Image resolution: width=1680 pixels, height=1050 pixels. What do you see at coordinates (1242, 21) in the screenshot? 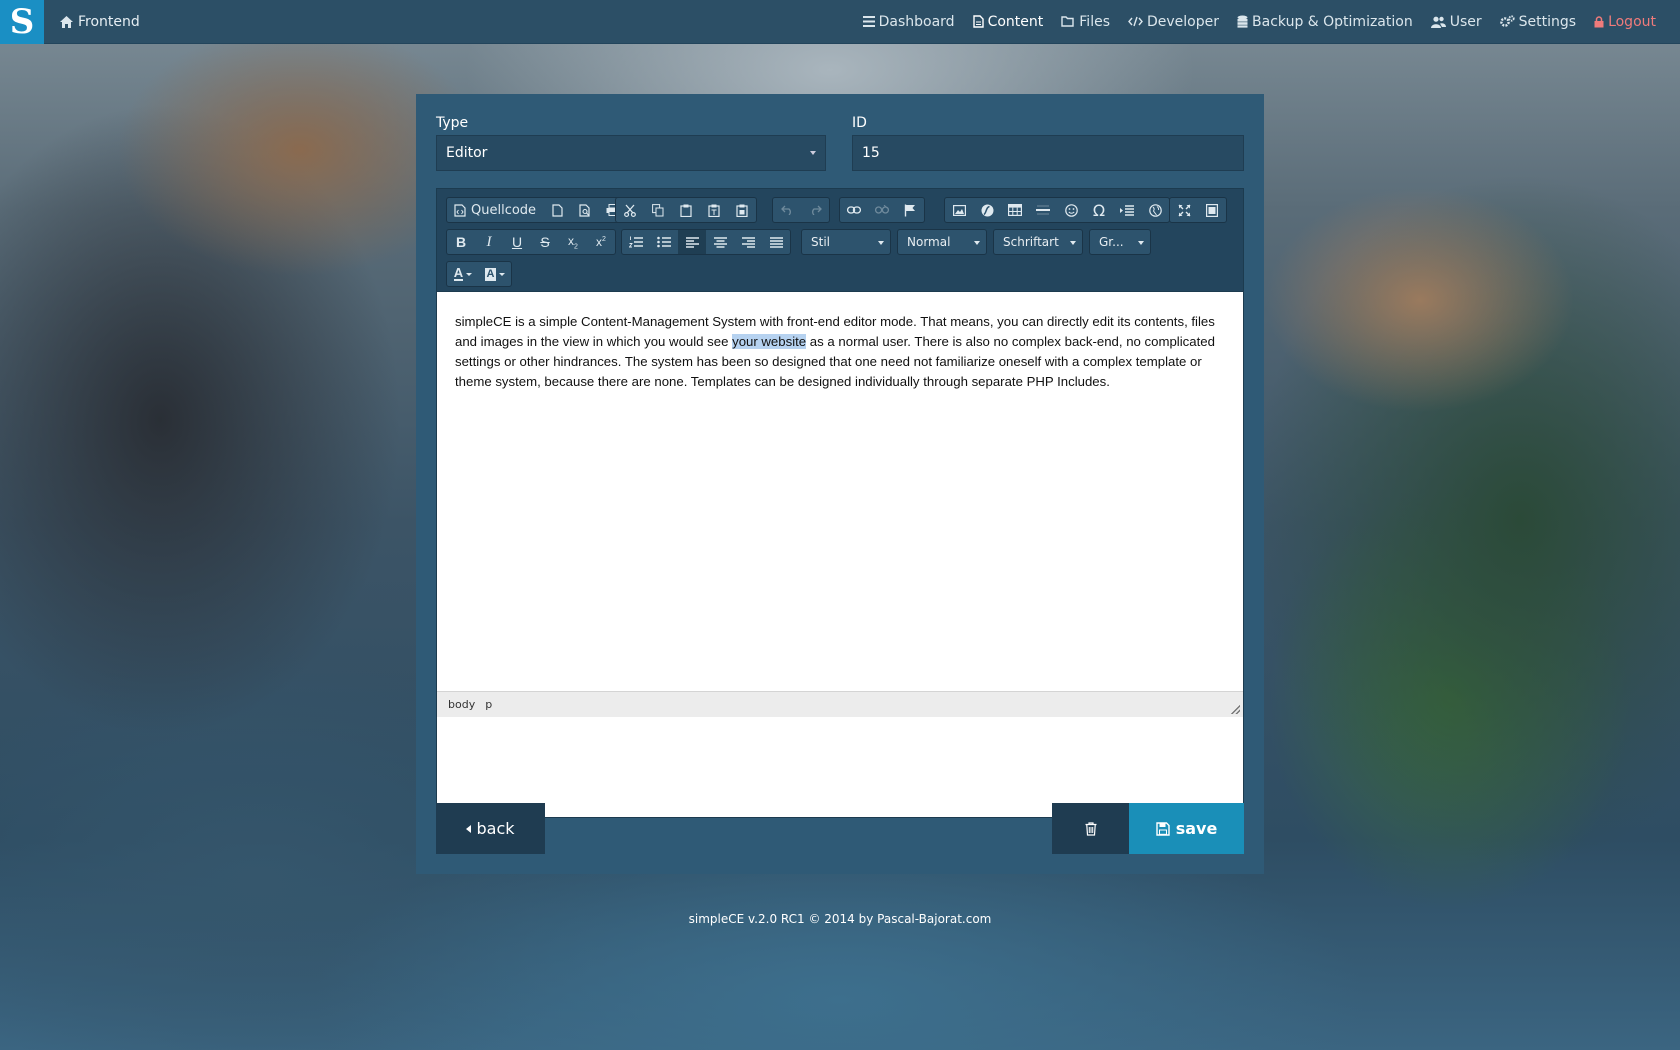
I see `database-icon` at bounding box center [1242, 21].